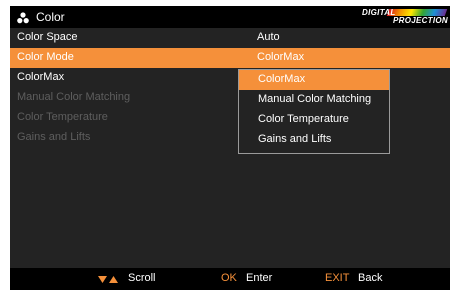 This screenshot has height=290, width=450. I want to click on dropdown-option-gains-and-lifts: Gains and Lifts, so click(314, 140).